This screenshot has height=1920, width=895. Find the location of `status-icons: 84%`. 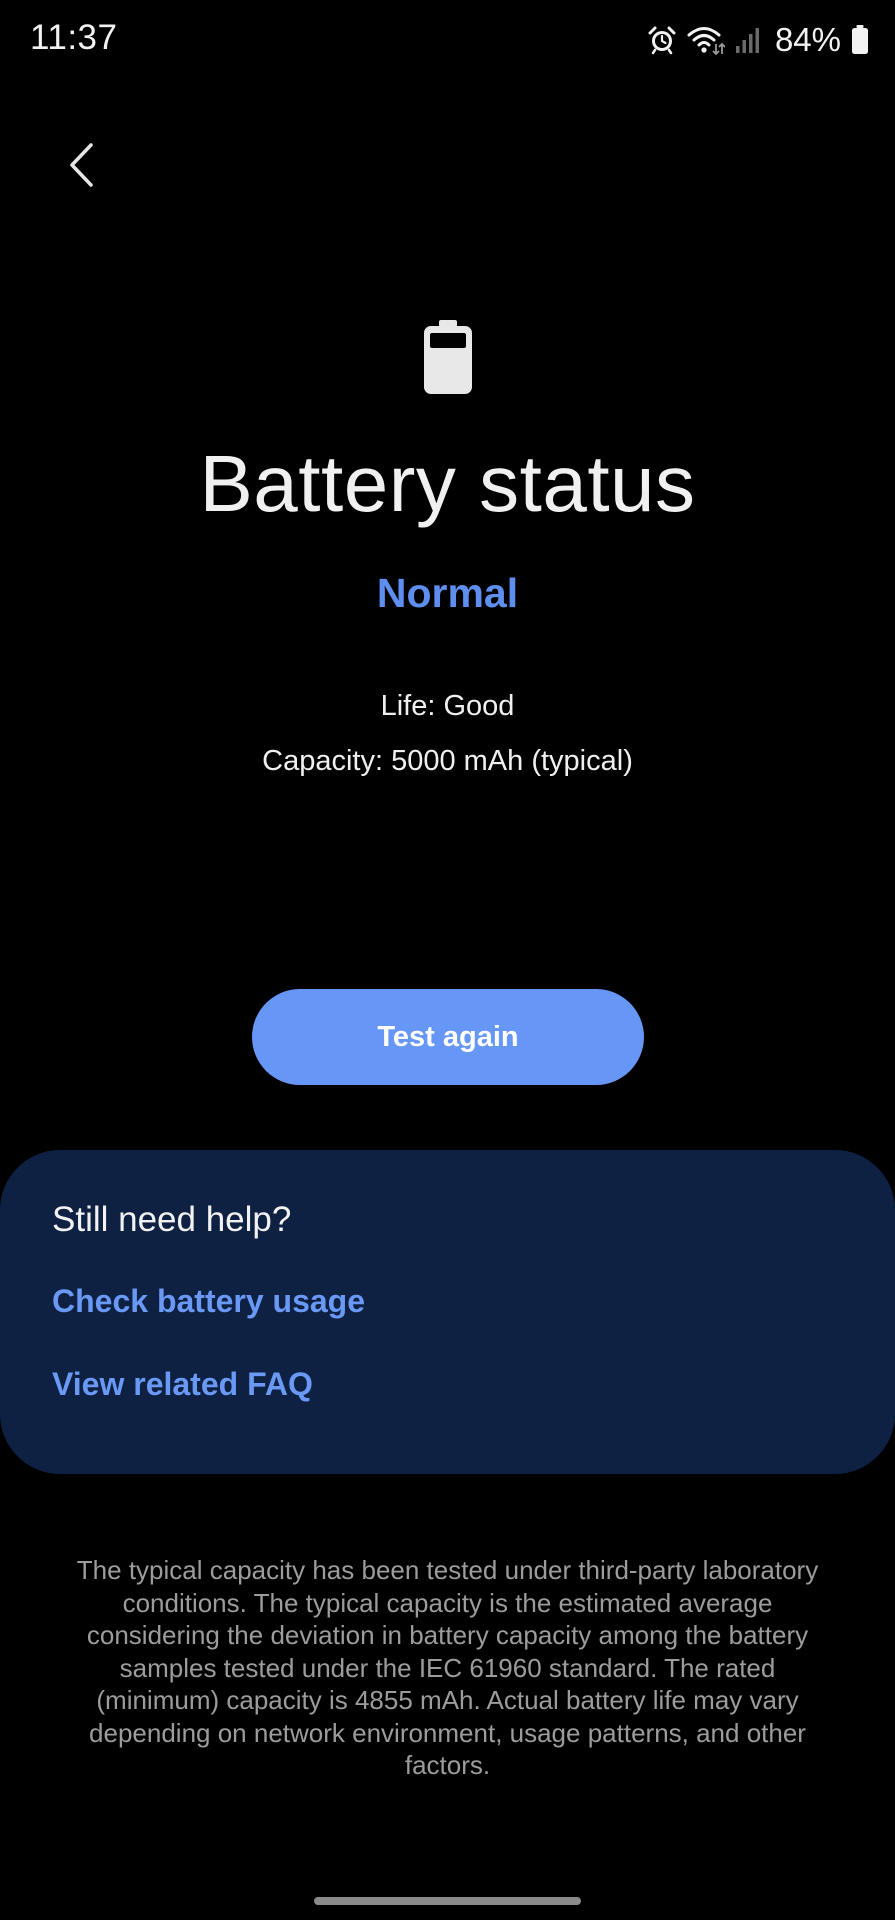

status-icons: 84% is located at coordinates (758, 40).